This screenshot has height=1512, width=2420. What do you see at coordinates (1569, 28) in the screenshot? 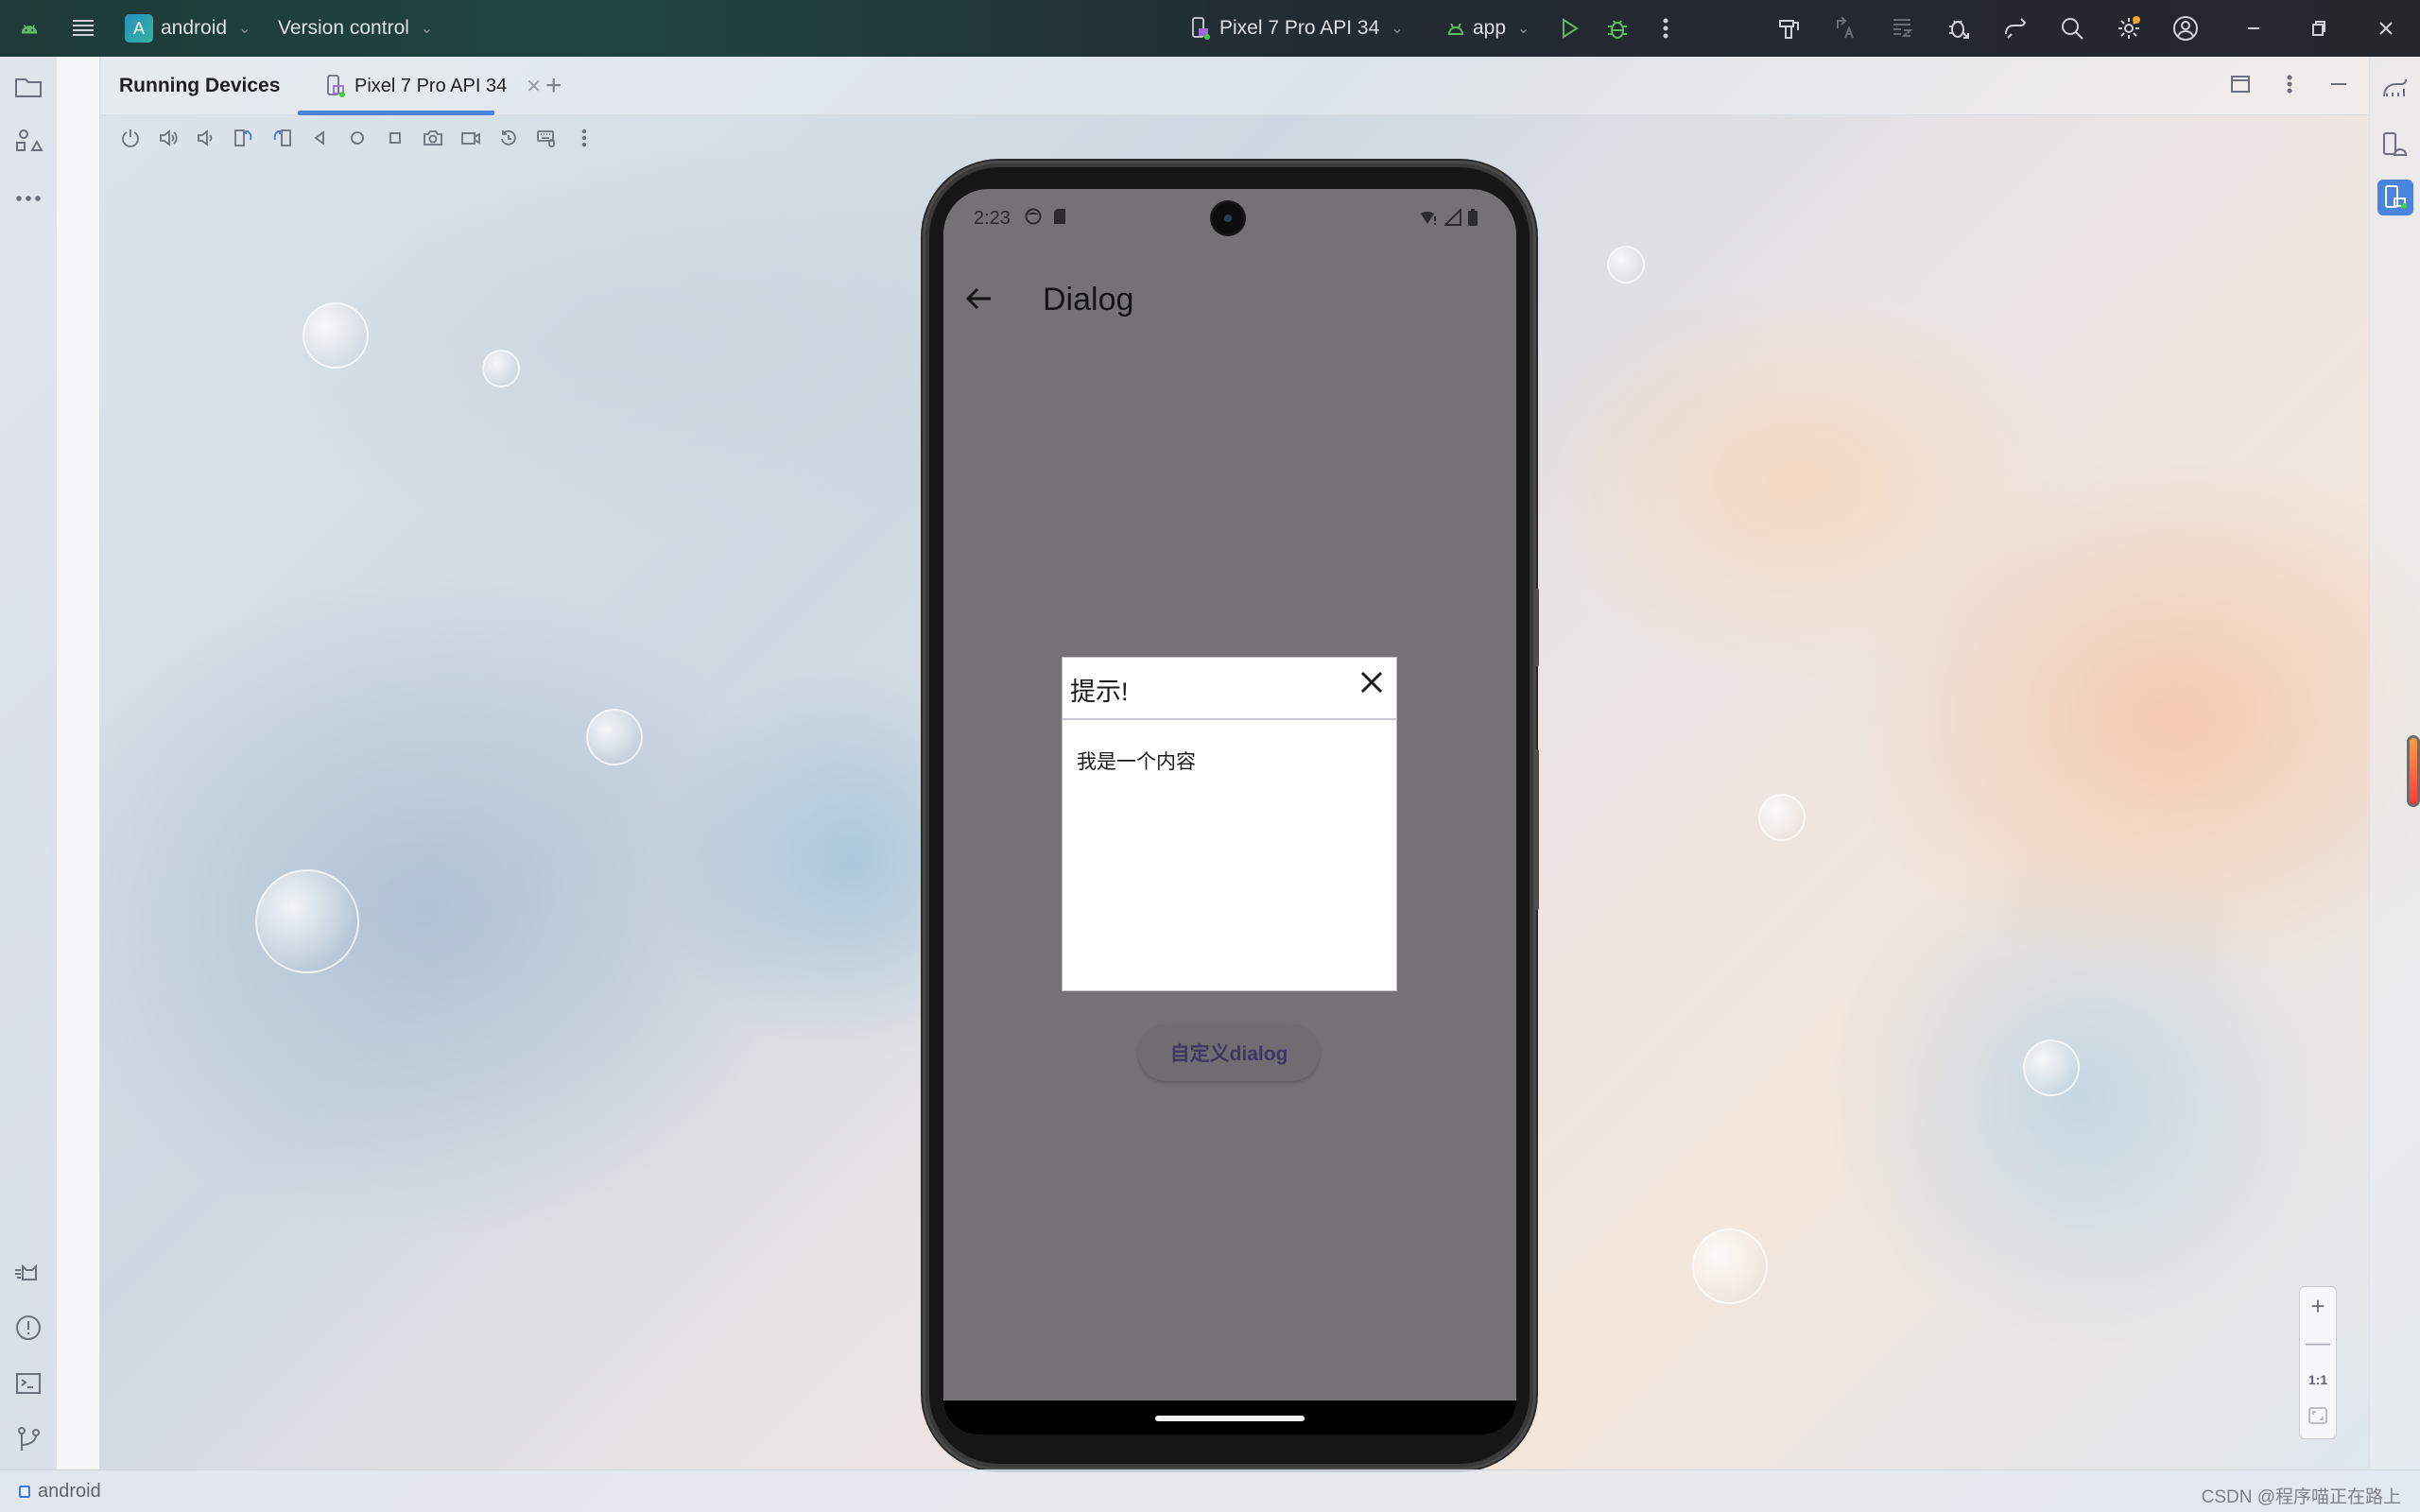
I see `run-button` at bounding box center [1569, 28].